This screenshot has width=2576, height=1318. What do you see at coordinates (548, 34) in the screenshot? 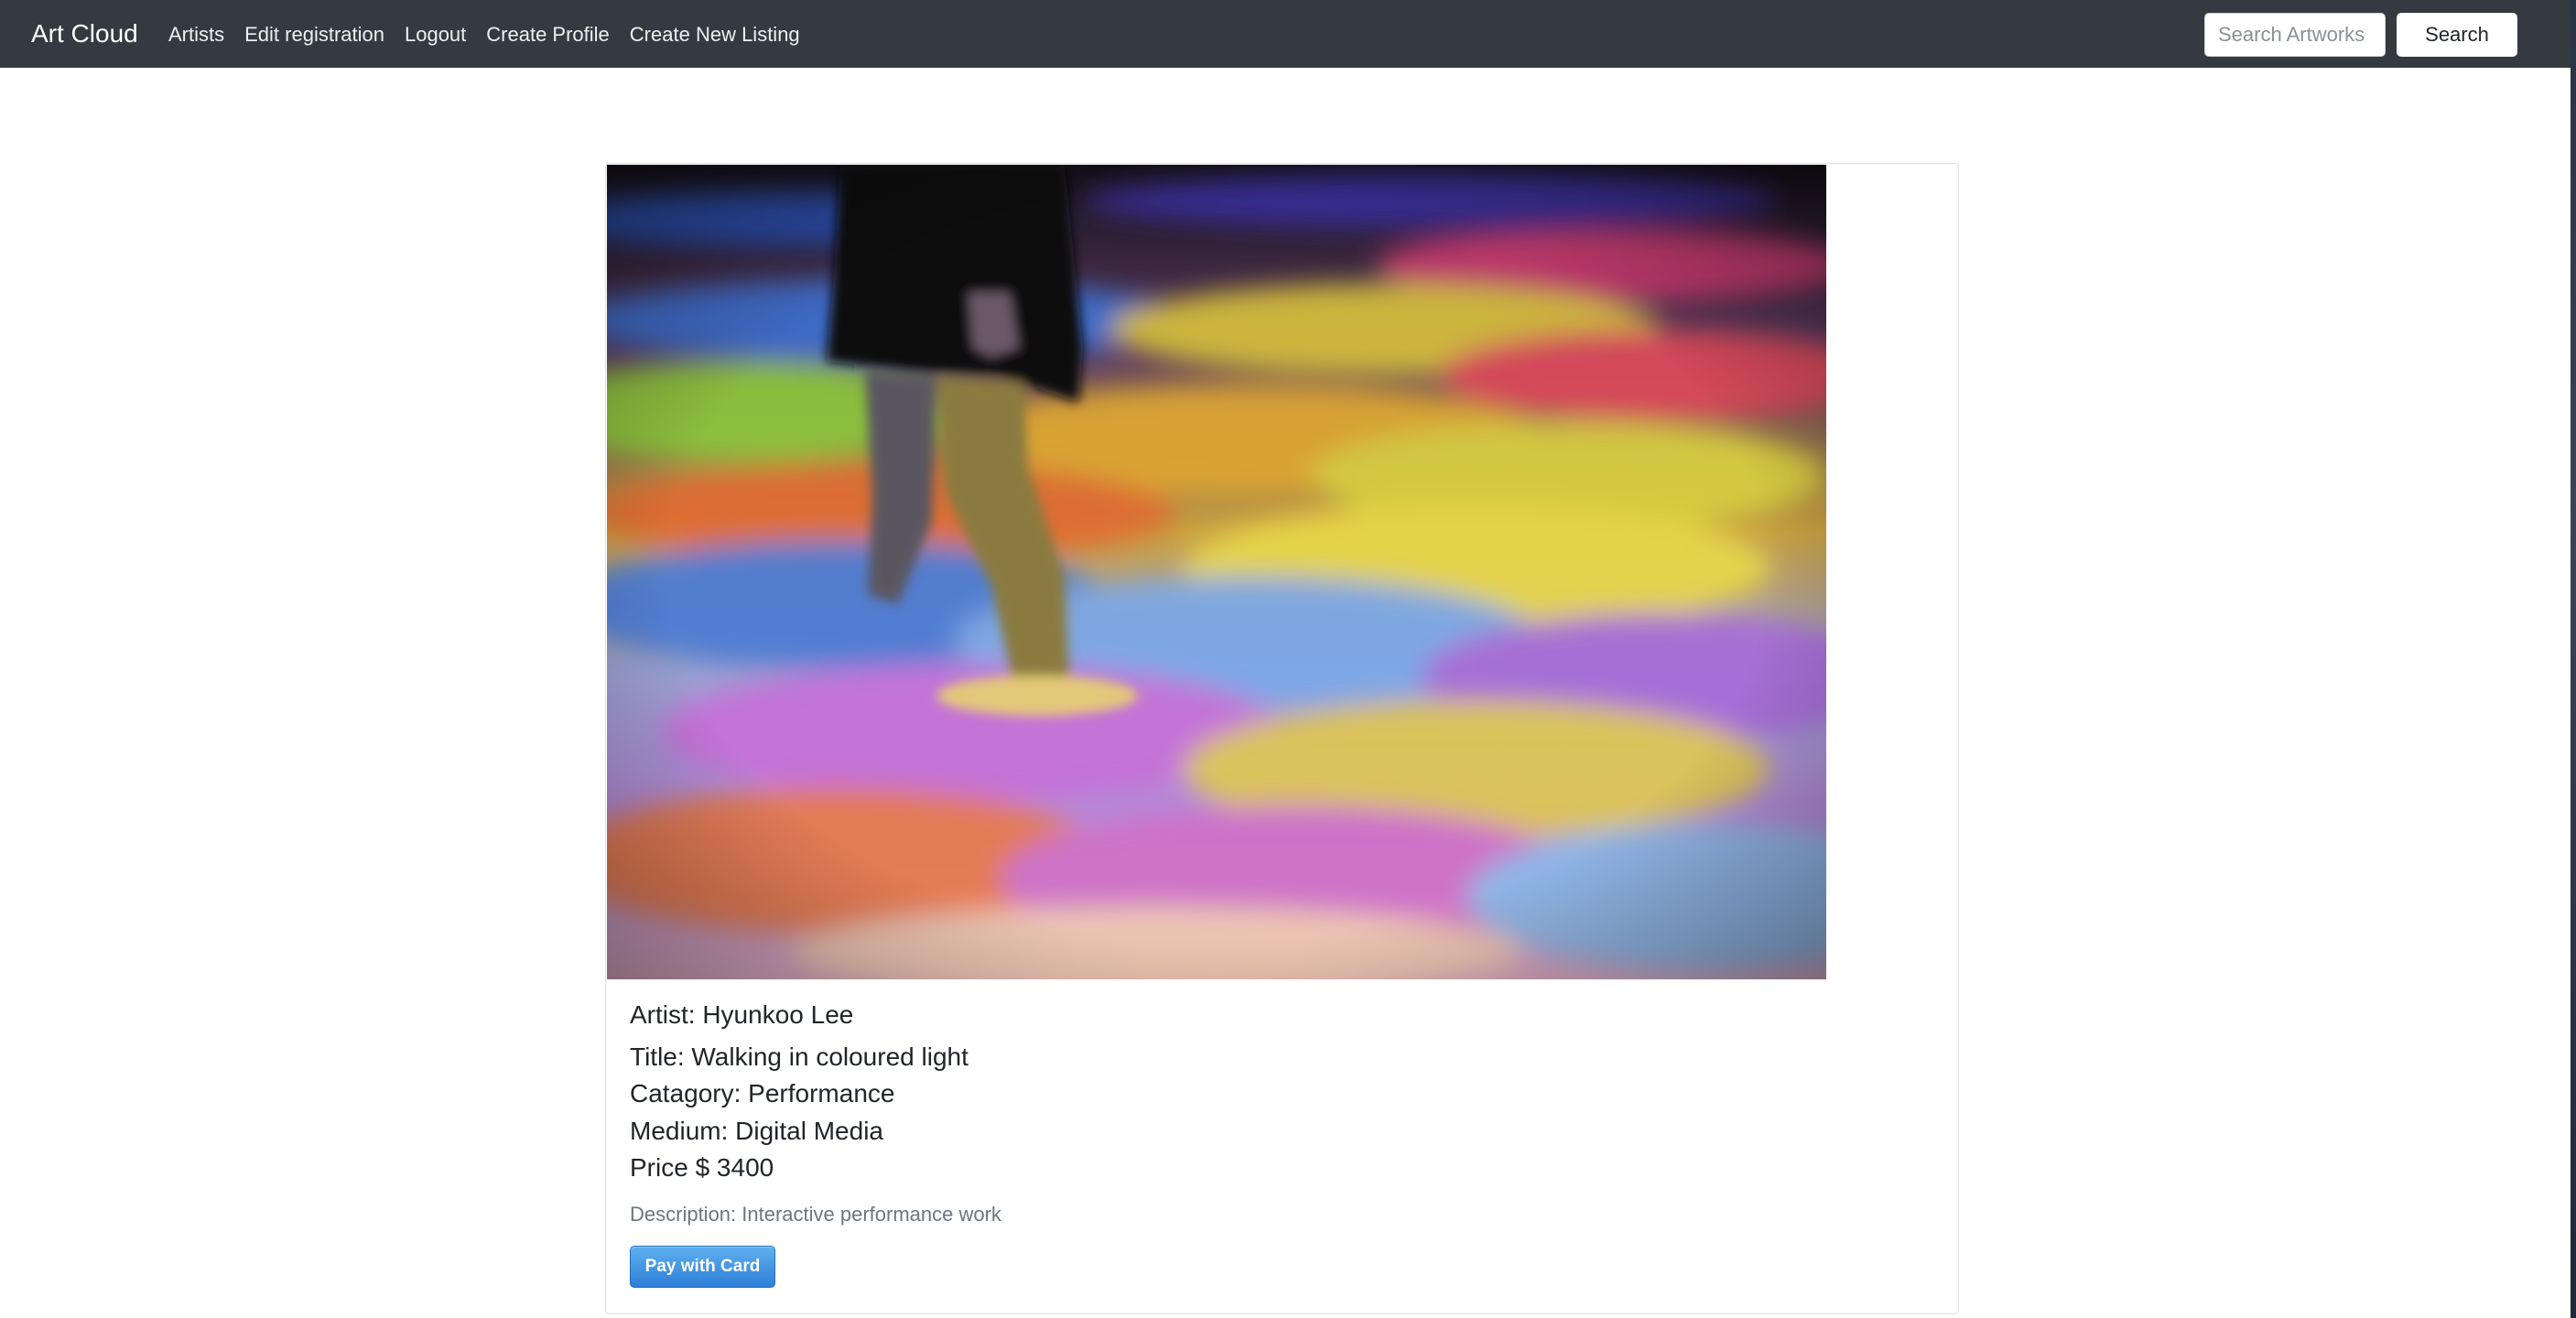
I see `nav-link-create-profile: Create Profile` at bounding box center [548, 34].